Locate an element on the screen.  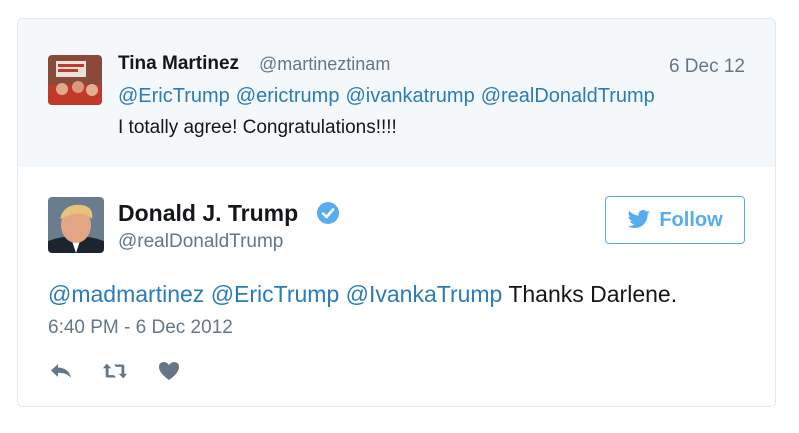
retweet-button is located at coordinates (115, 371).